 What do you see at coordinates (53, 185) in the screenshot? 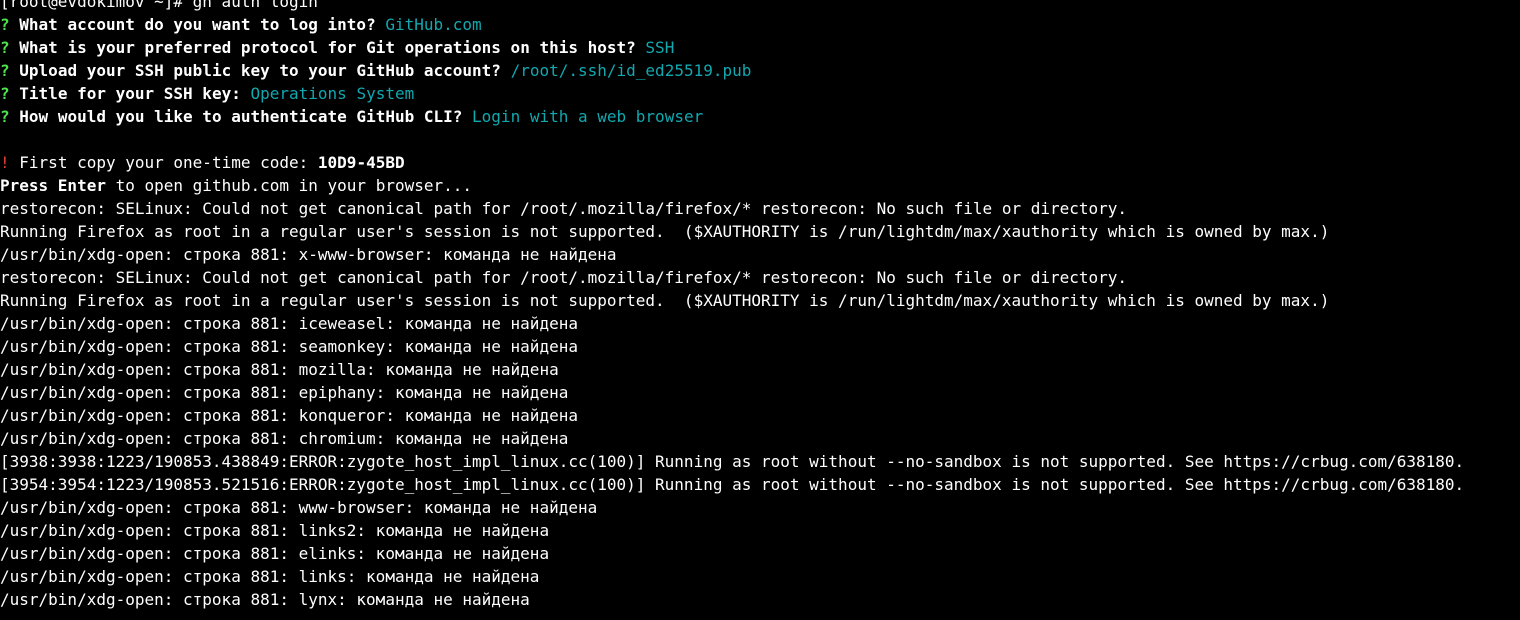
I see `press-enter-label: Press Enter` at bounding box center [53, 185].